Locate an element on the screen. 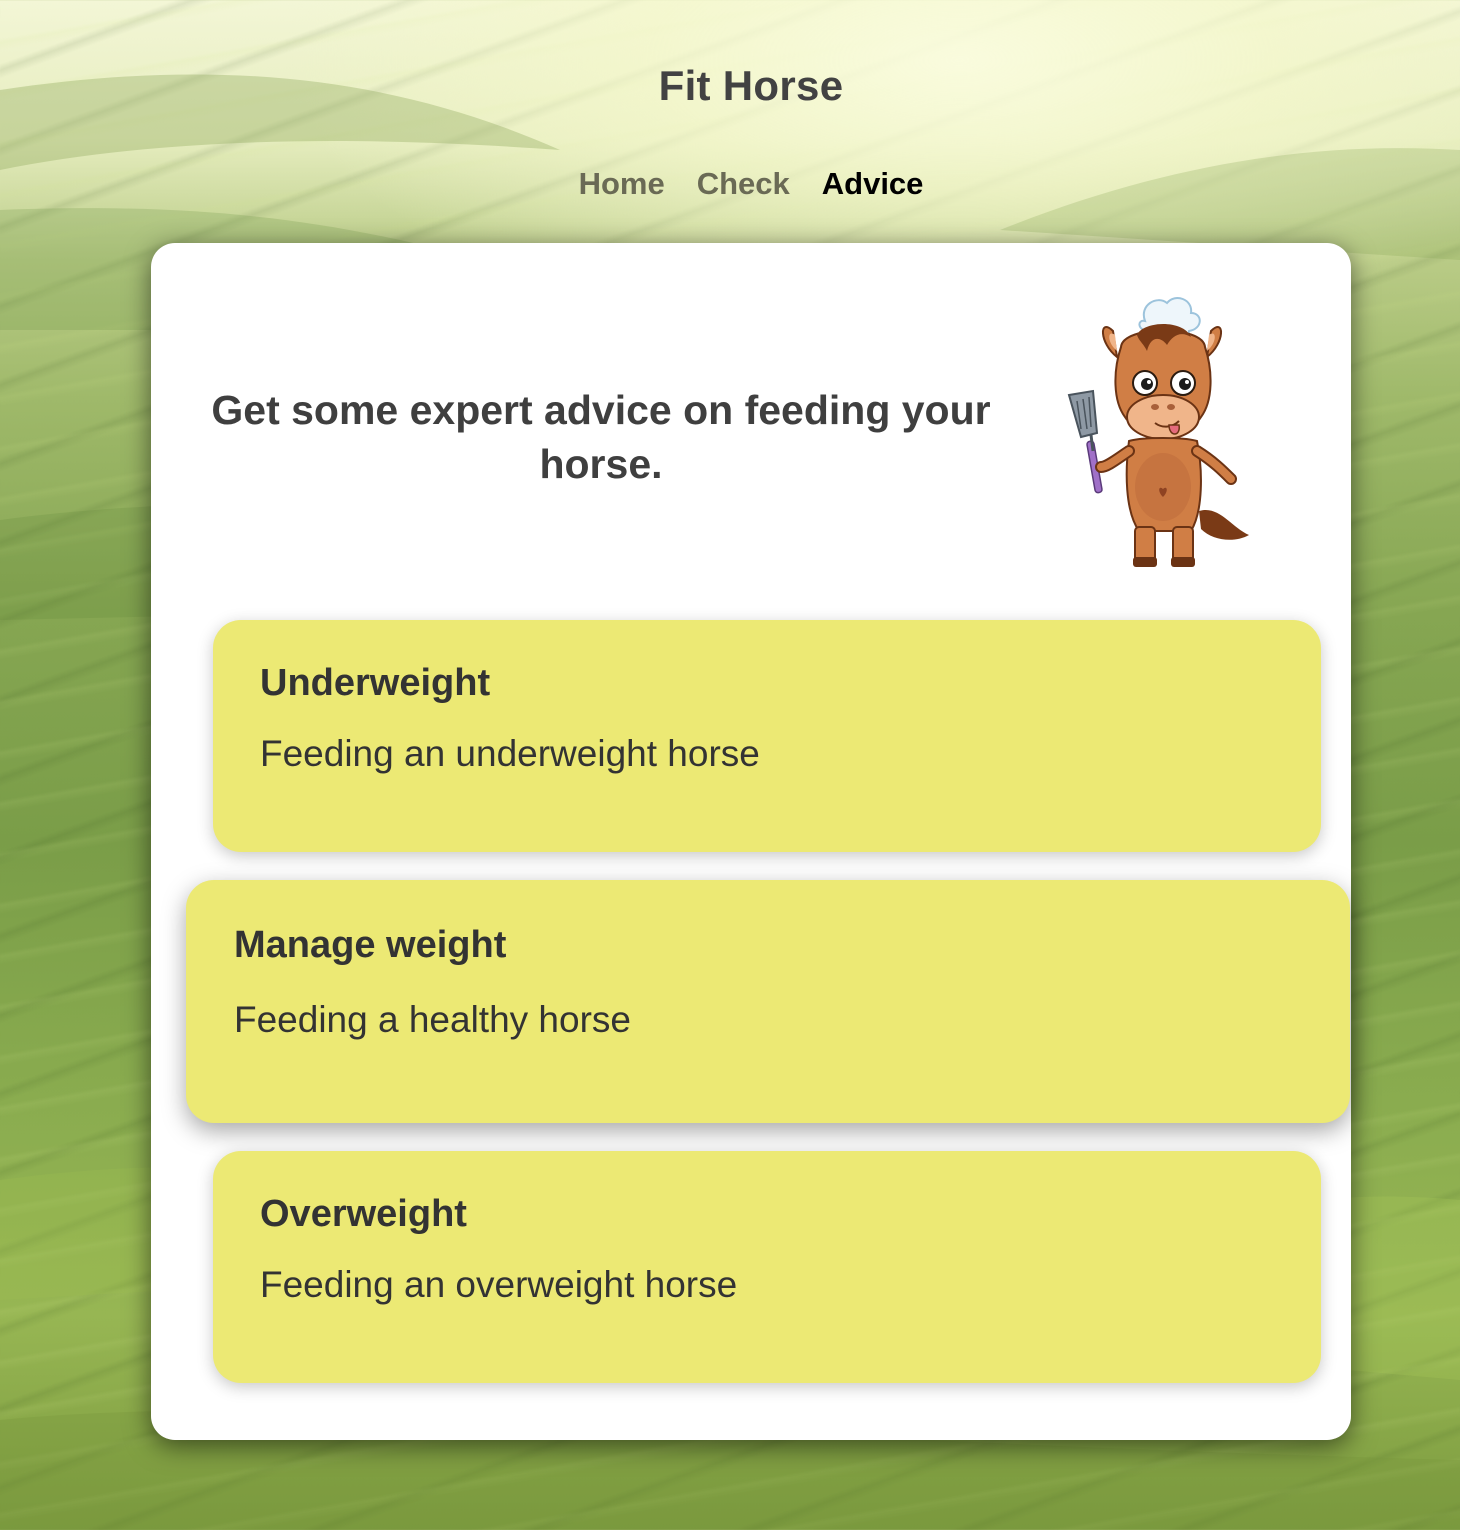 The image size is (1460, 1530). option-manage-weight: Manage weight Feeding a healthy horse is located at coordinates (768, 1001).